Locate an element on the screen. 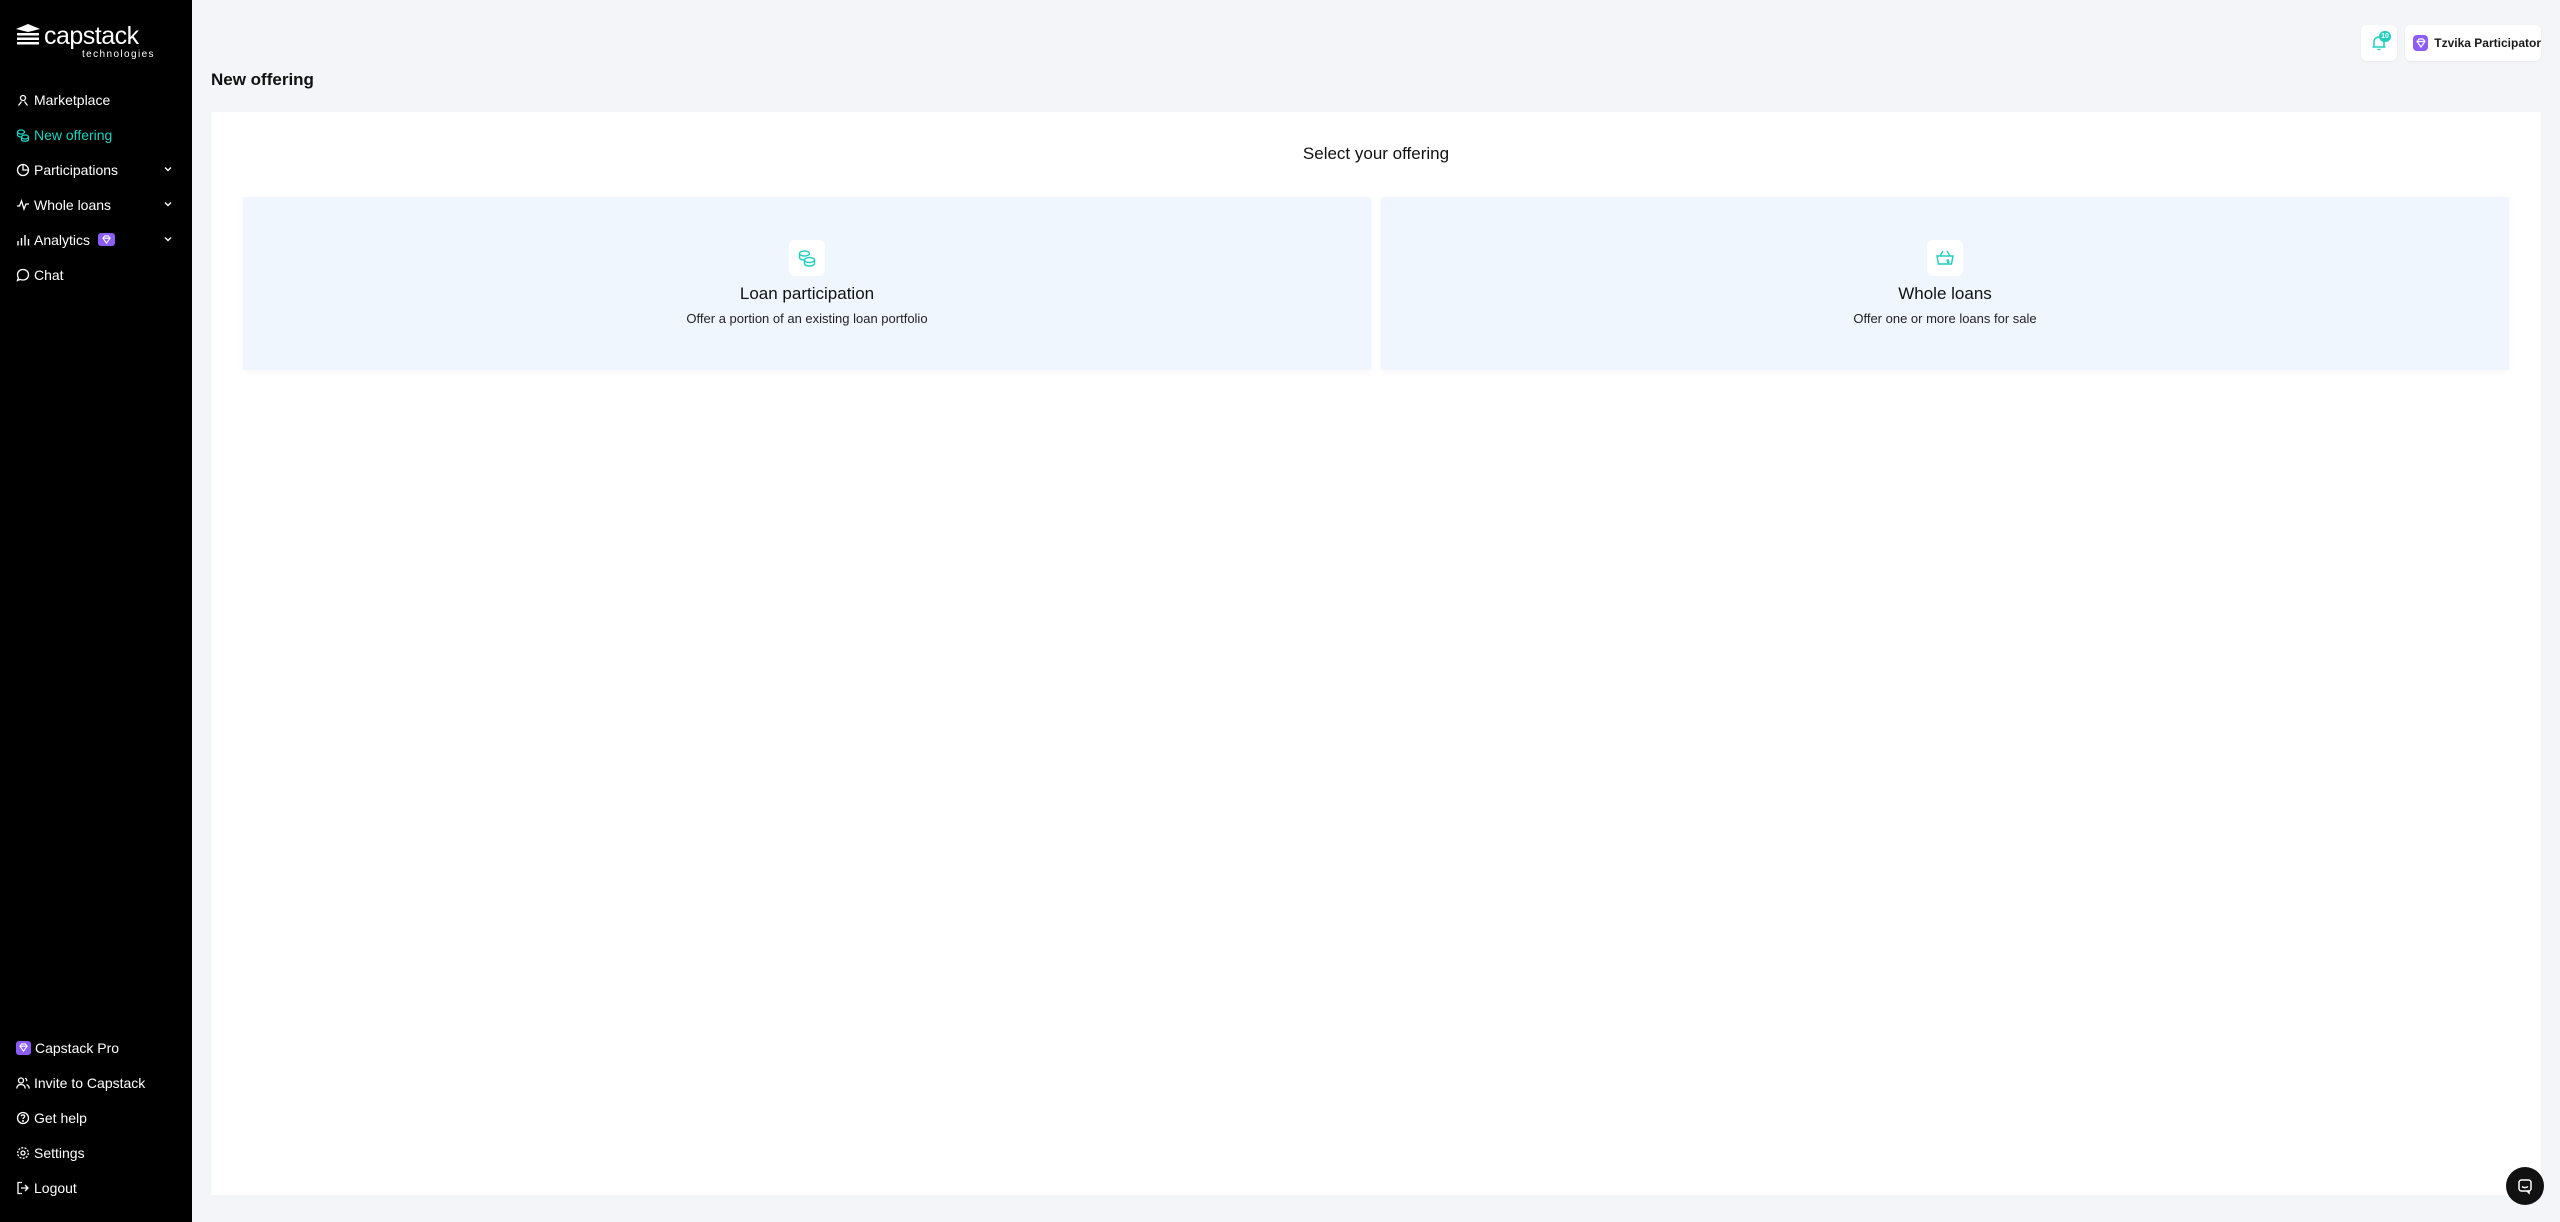  sidebar-item-label: Whole loans is located at coordinates (73, 204).